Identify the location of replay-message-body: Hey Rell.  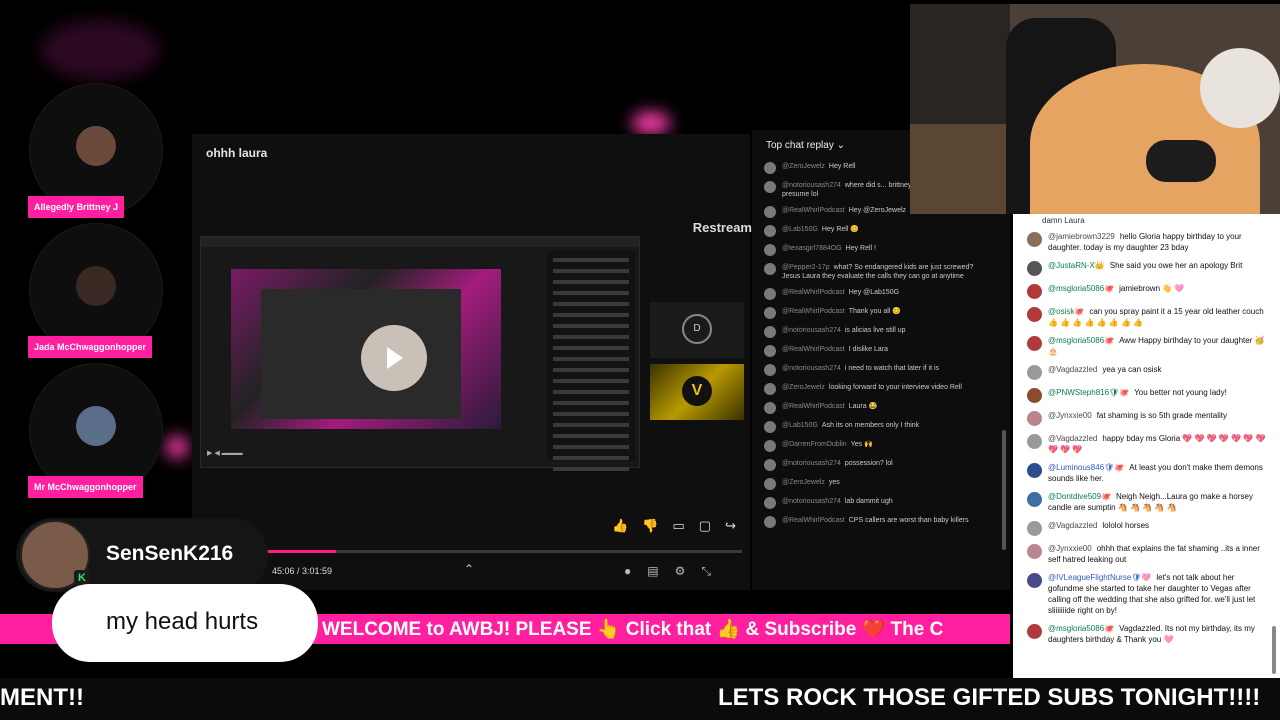
(842, 166).